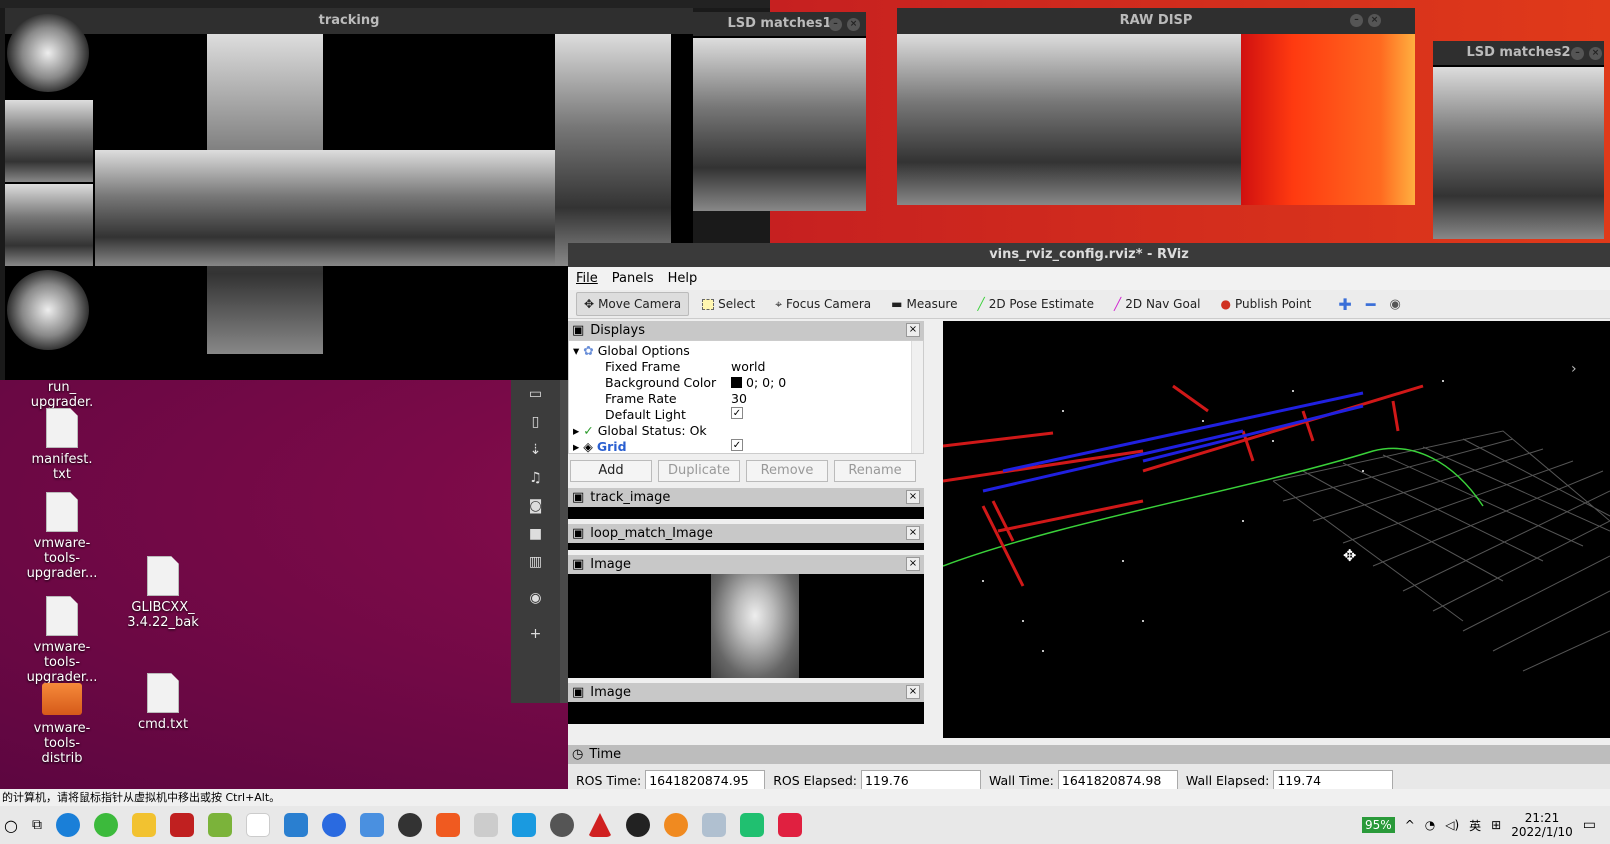  Describe the element at coordinates (924, 304) in the screenshot. I see `measure-button: ▬ Measure` at that location.